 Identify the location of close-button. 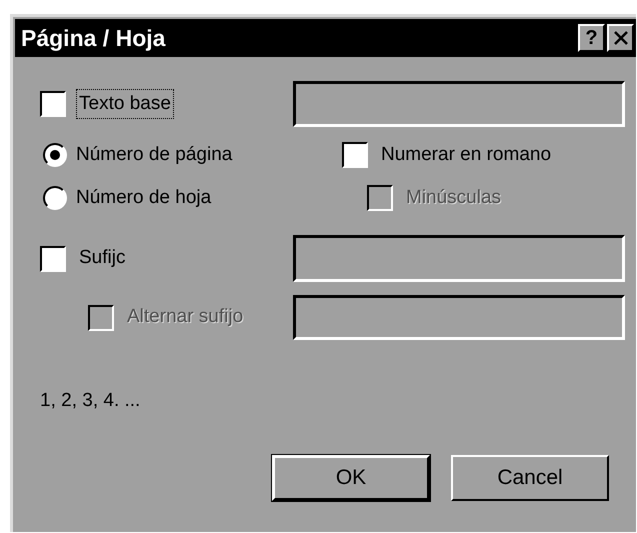
(620, 38).